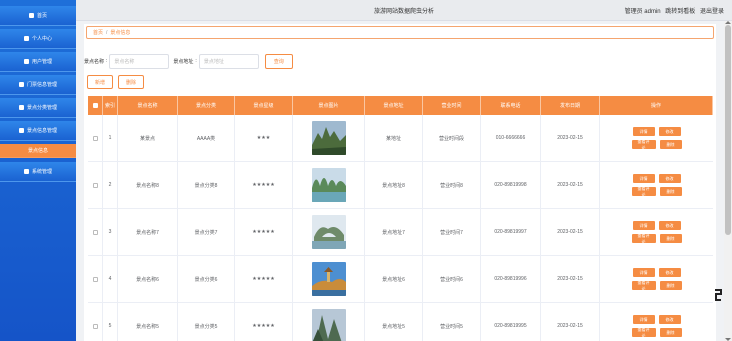  Describe the element at coordinates (26, 38) in the screenshot. I see `user-icon` at that location.